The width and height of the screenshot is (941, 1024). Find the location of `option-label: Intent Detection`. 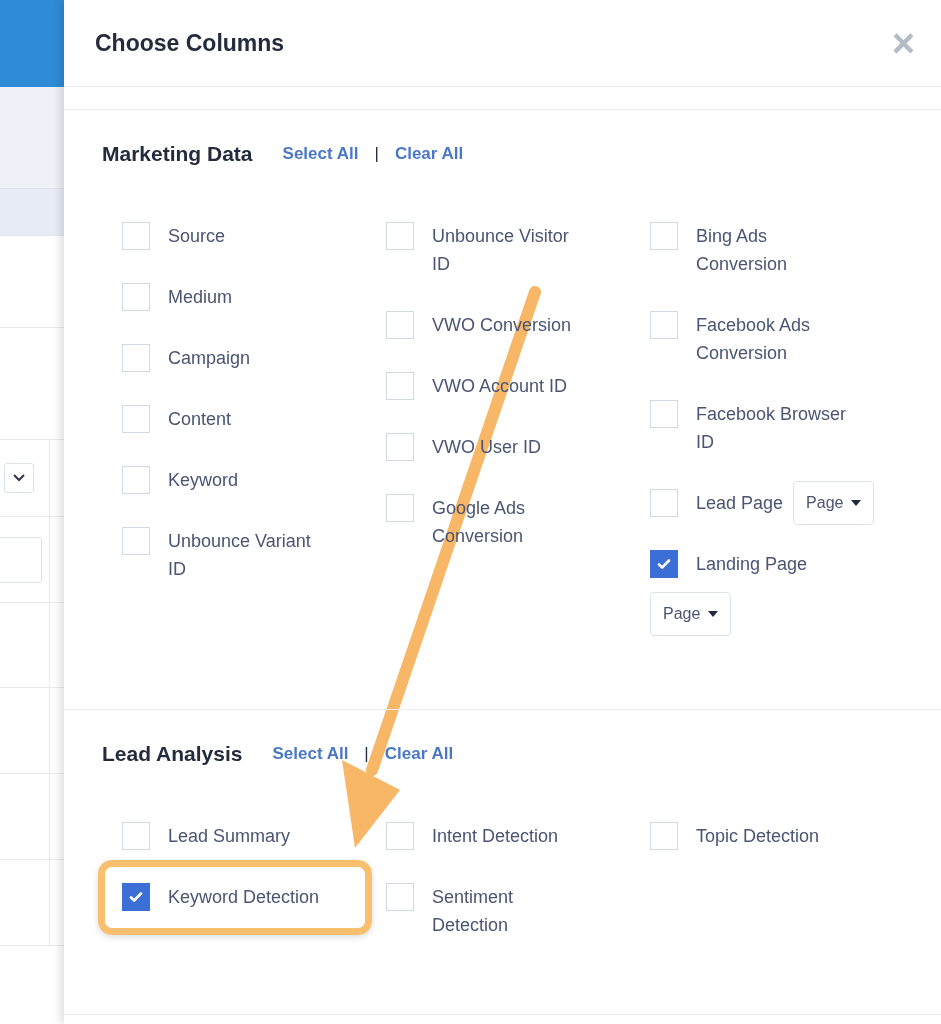

option-label: Intent Detection is located at coordinates (495, 836).